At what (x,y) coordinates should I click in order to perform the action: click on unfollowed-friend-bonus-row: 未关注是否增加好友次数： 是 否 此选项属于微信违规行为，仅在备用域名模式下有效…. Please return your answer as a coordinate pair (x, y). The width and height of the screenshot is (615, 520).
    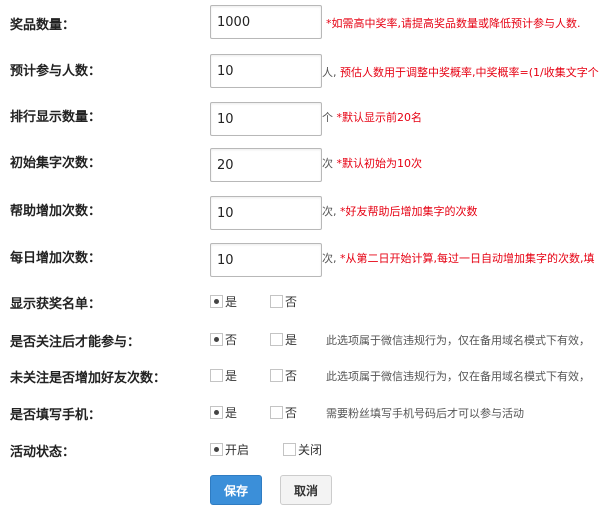
    Looking at the image, I should click on (307, 376).